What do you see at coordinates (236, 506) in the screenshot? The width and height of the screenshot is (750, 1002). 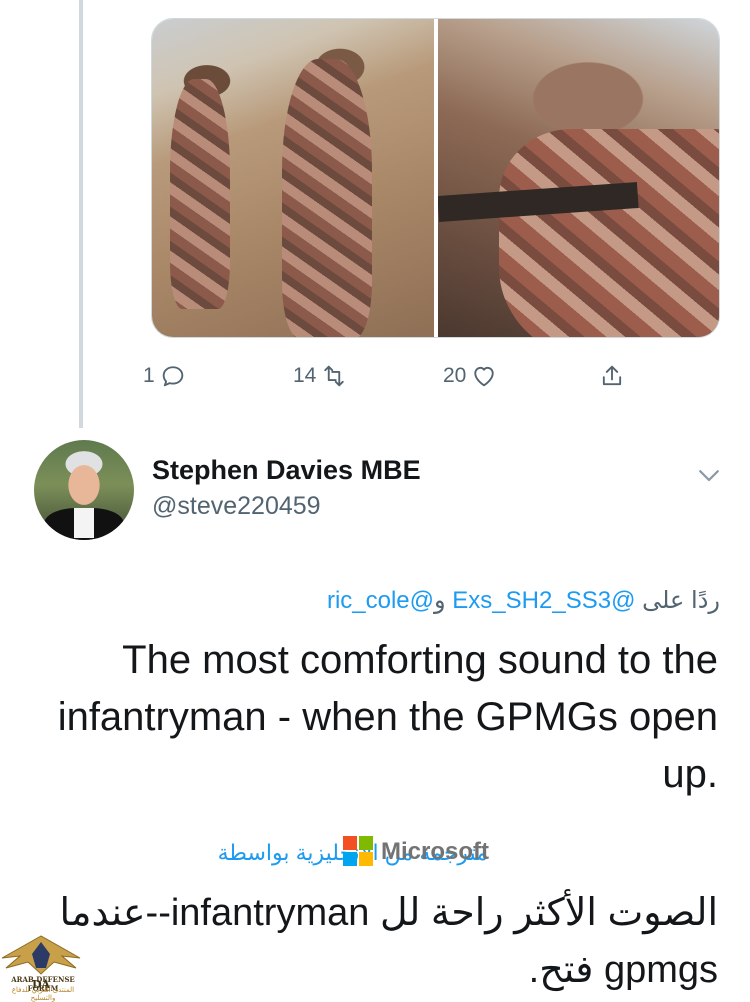 I see `author-handle: @steve220459` at bounding box center [236, 506].